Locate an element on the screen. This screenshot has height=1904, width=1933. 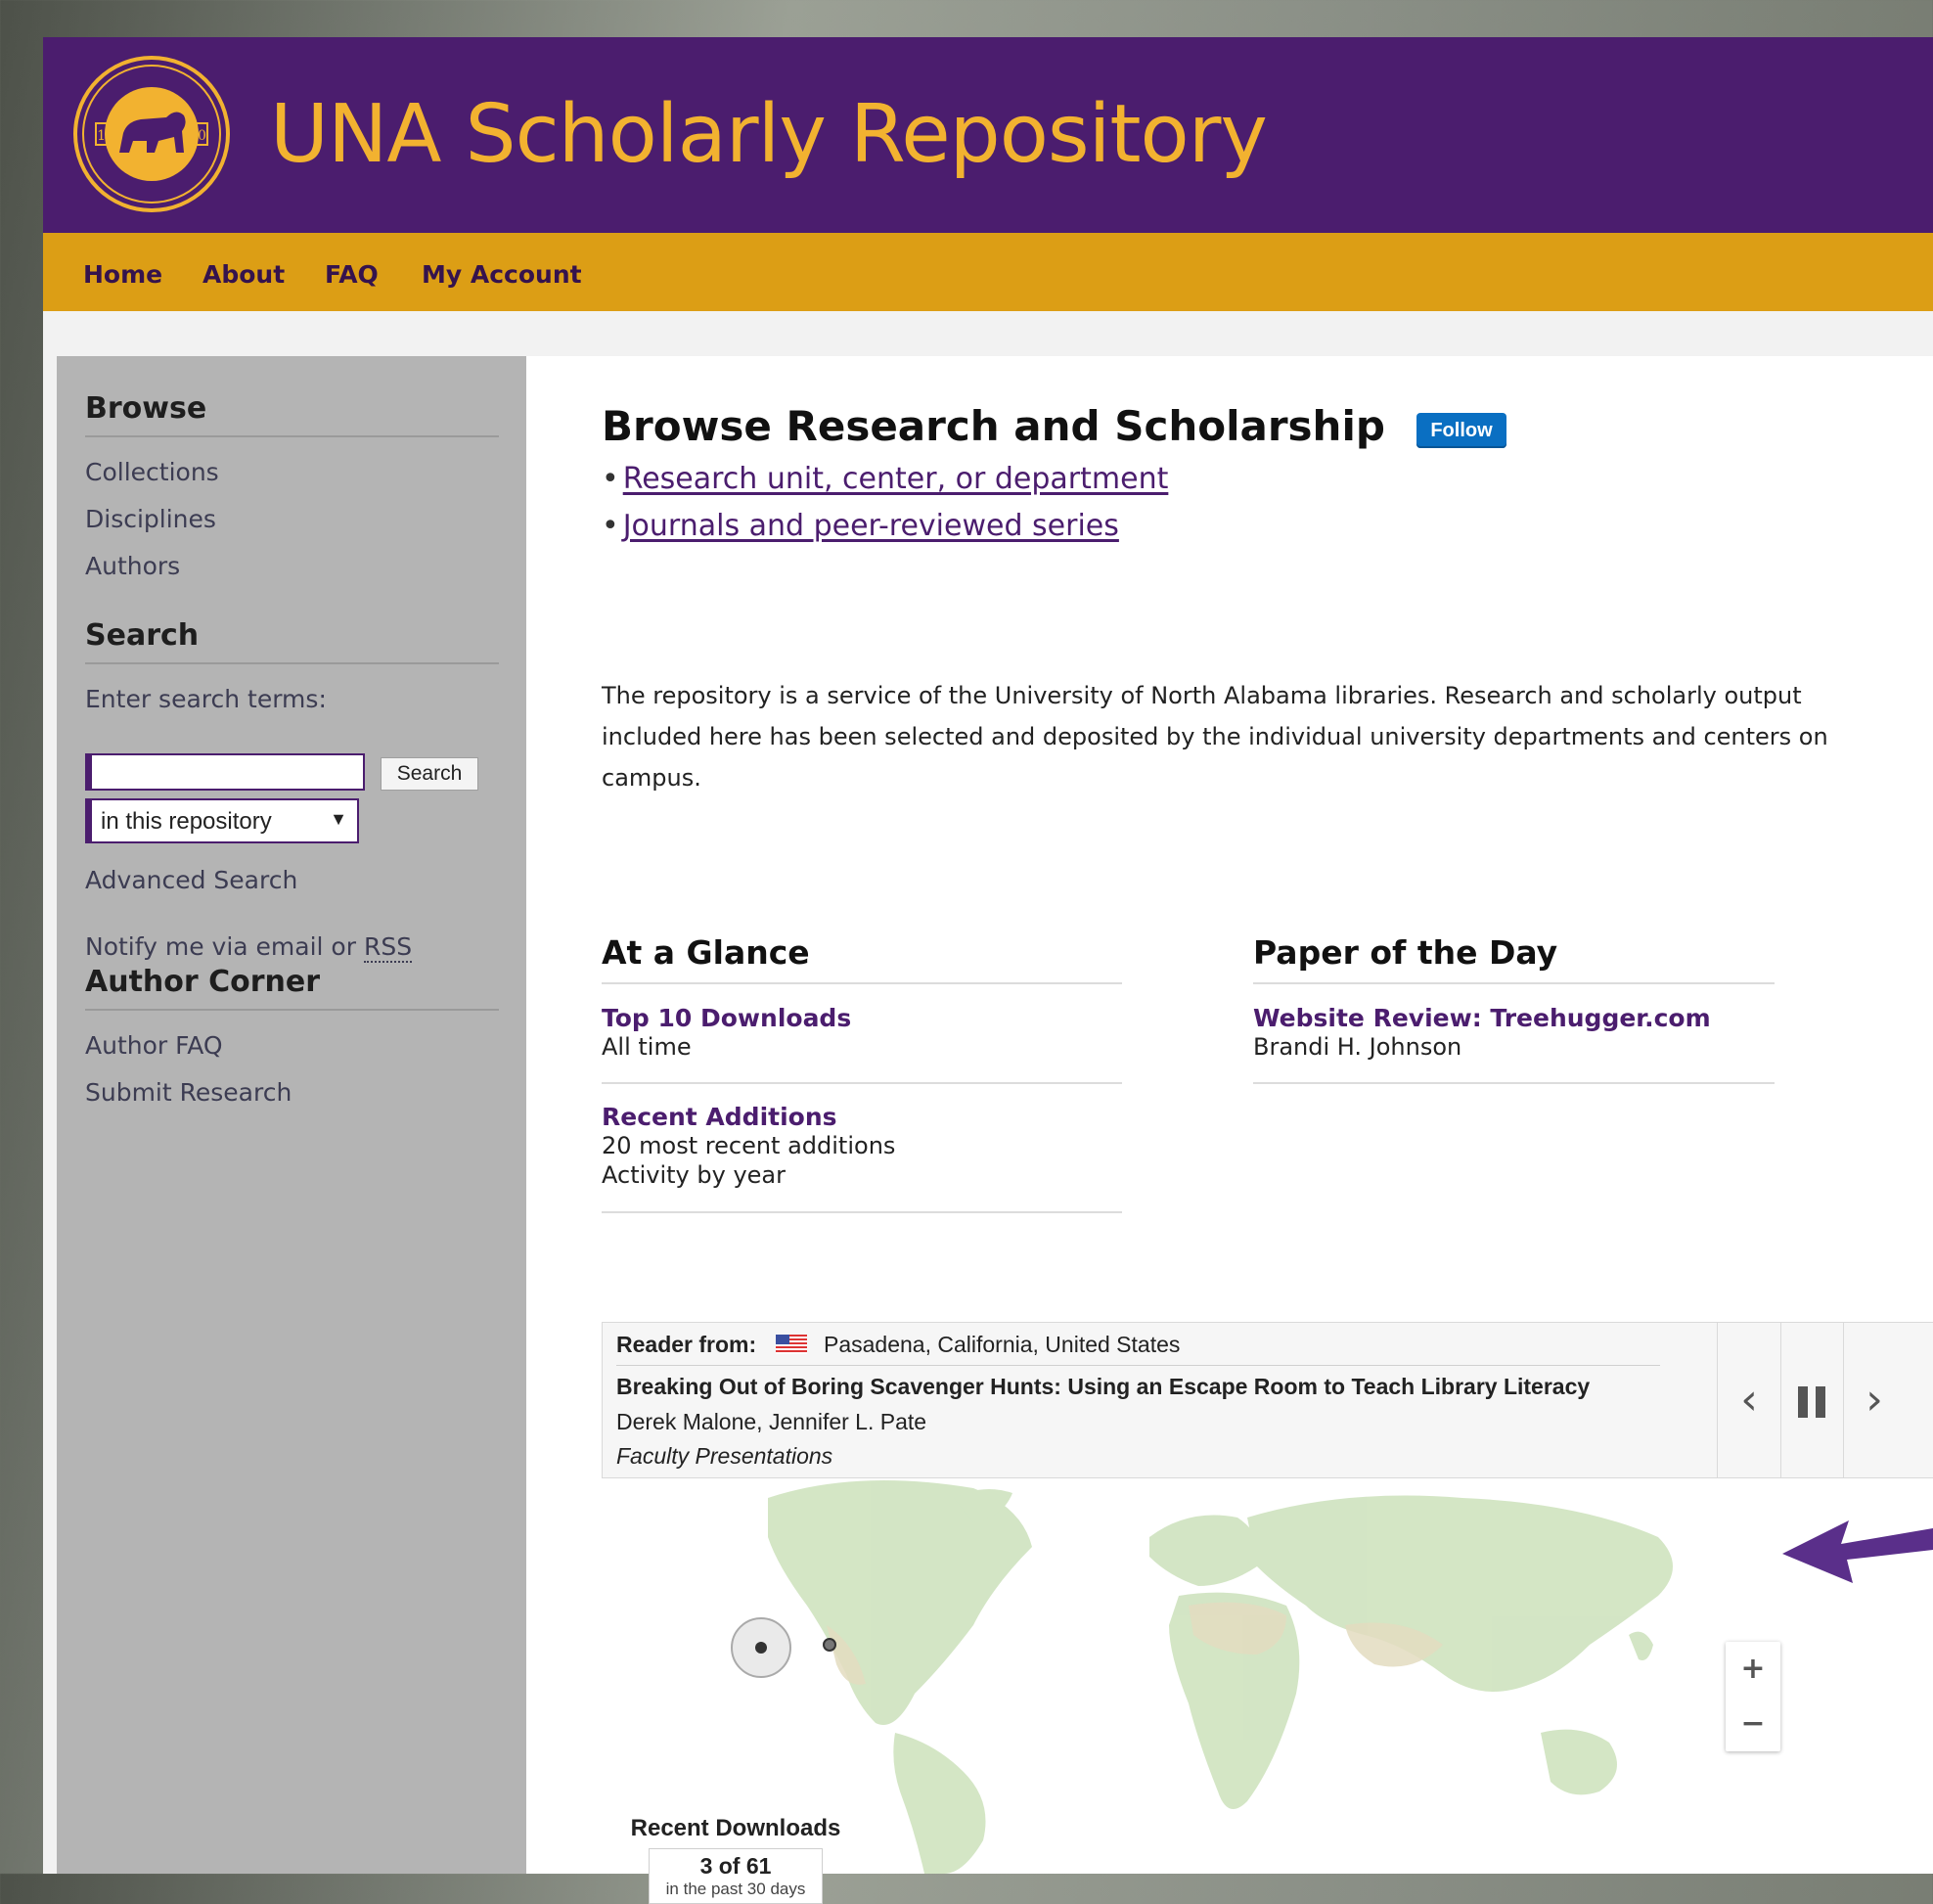
chevron-left-icon: ‹ is located at coordinates (1749, 1400).